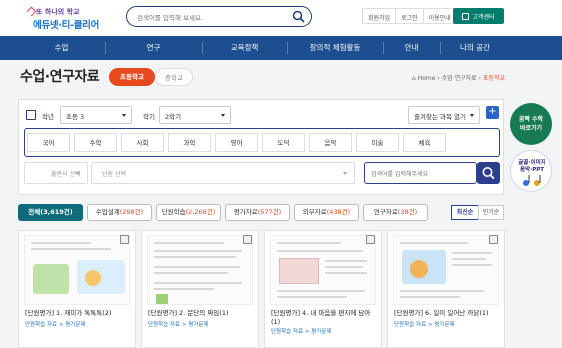 This screenshot has height=348, width=562. I want to click on card-title: [단원평가] 1. 재미가 톡톡톡(2), so click(68, 313).